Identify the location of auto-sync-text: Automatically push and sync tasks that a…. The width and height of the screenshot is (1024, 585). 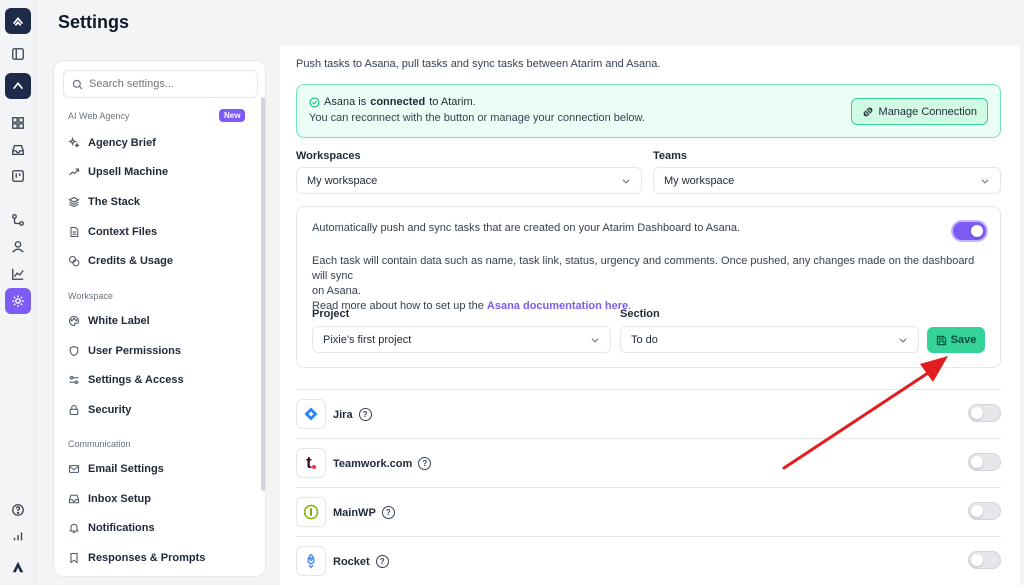
(526, 228).